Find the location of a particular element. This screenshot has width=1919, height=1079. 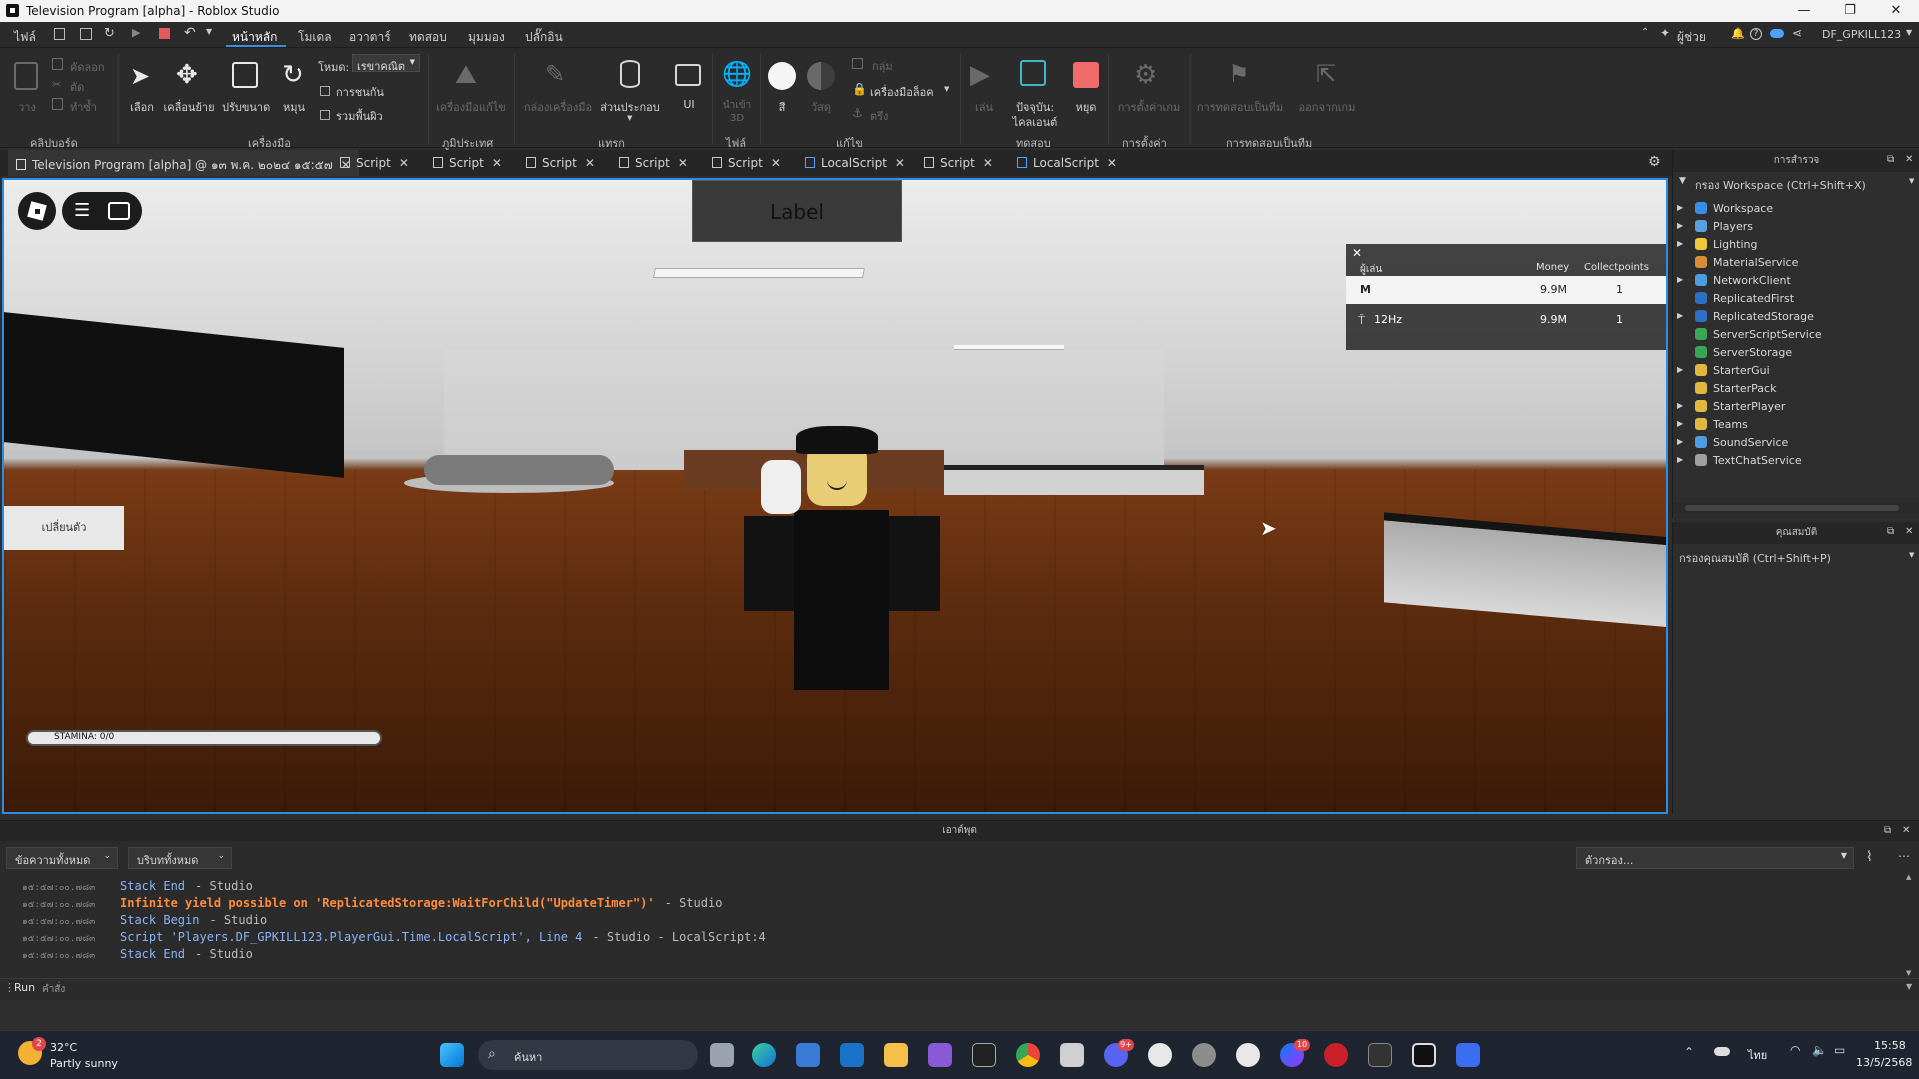

terrain-editor-icon: ⛰ is located at coordinates (466, 75).